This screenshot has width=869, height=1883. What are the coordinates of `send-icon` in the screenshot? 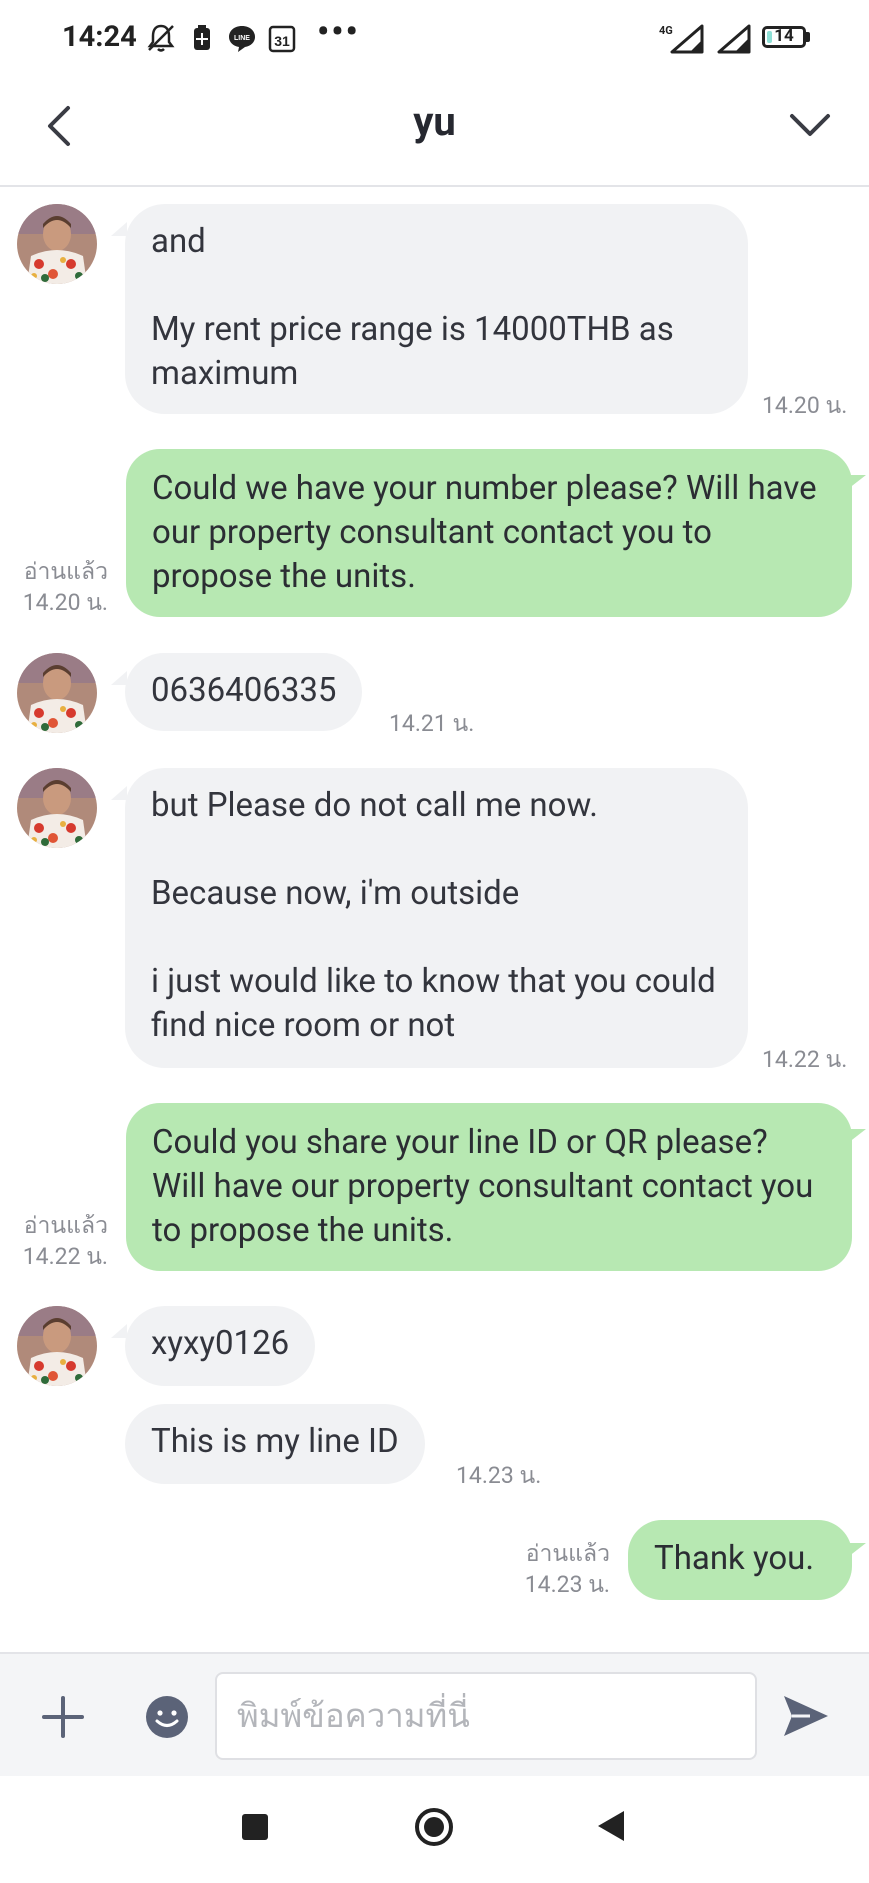 It's located at (806, 1716).